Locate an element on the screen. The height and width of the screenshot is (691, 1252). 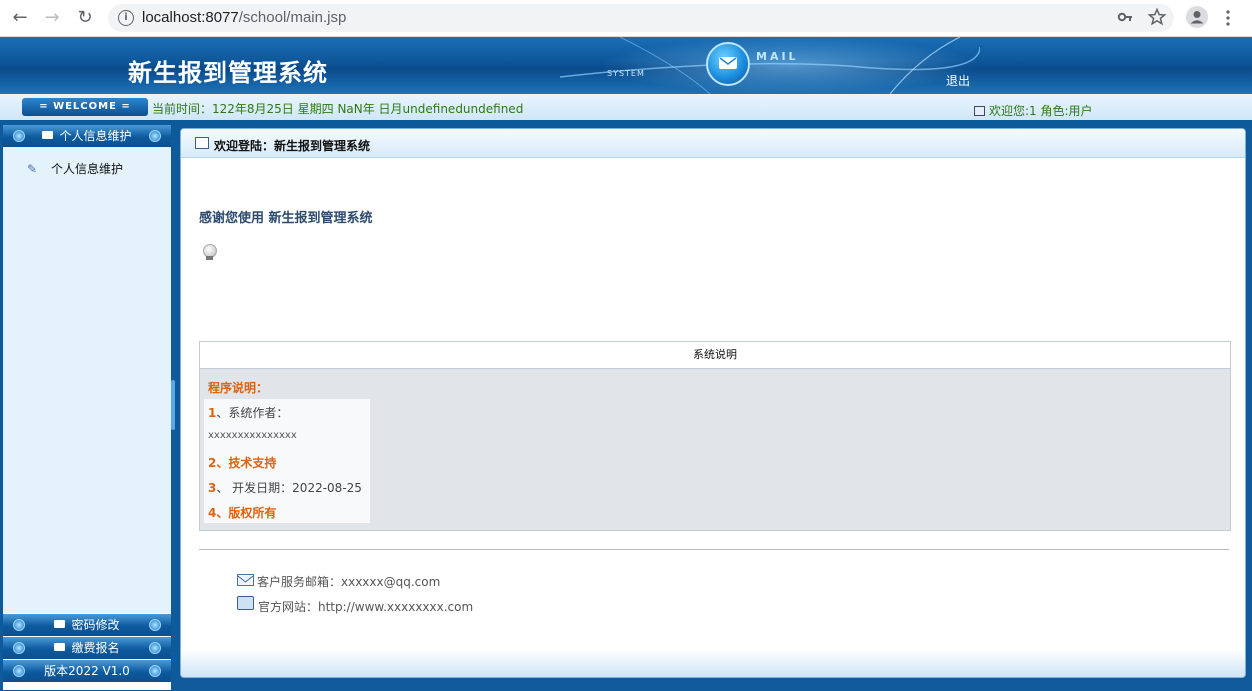
list-item: 2、技术支持 is located at coordinates (242, 463).